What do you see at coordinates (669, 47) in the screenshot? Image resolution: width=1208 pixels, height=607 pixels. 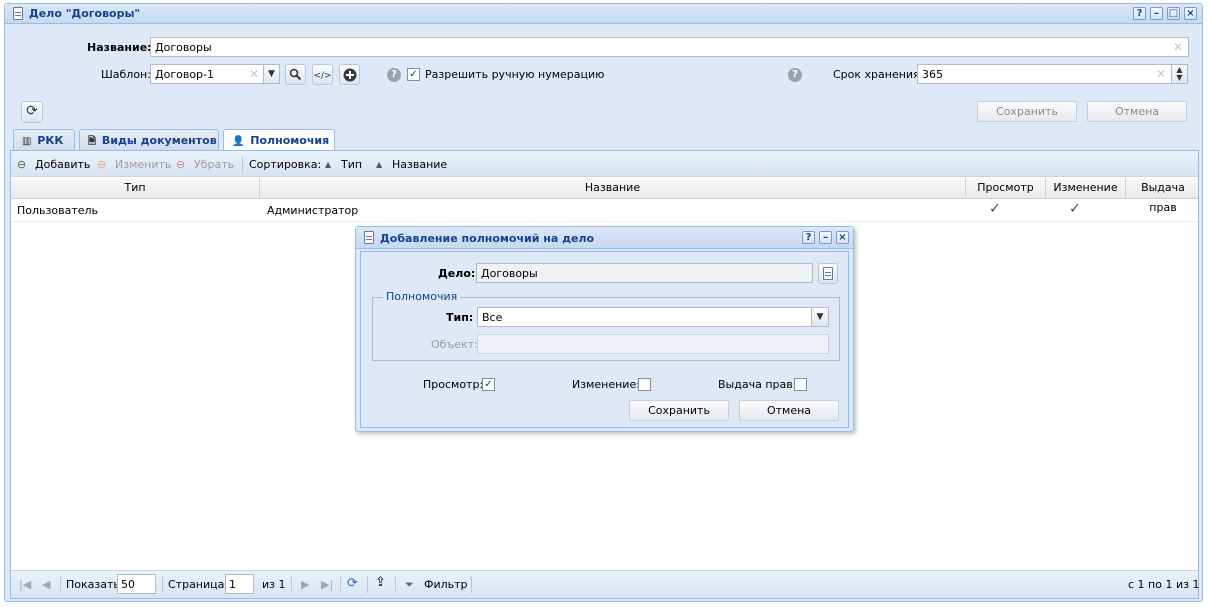 I see `name-field: Договоры ✕` at bounding box center [669, 47].